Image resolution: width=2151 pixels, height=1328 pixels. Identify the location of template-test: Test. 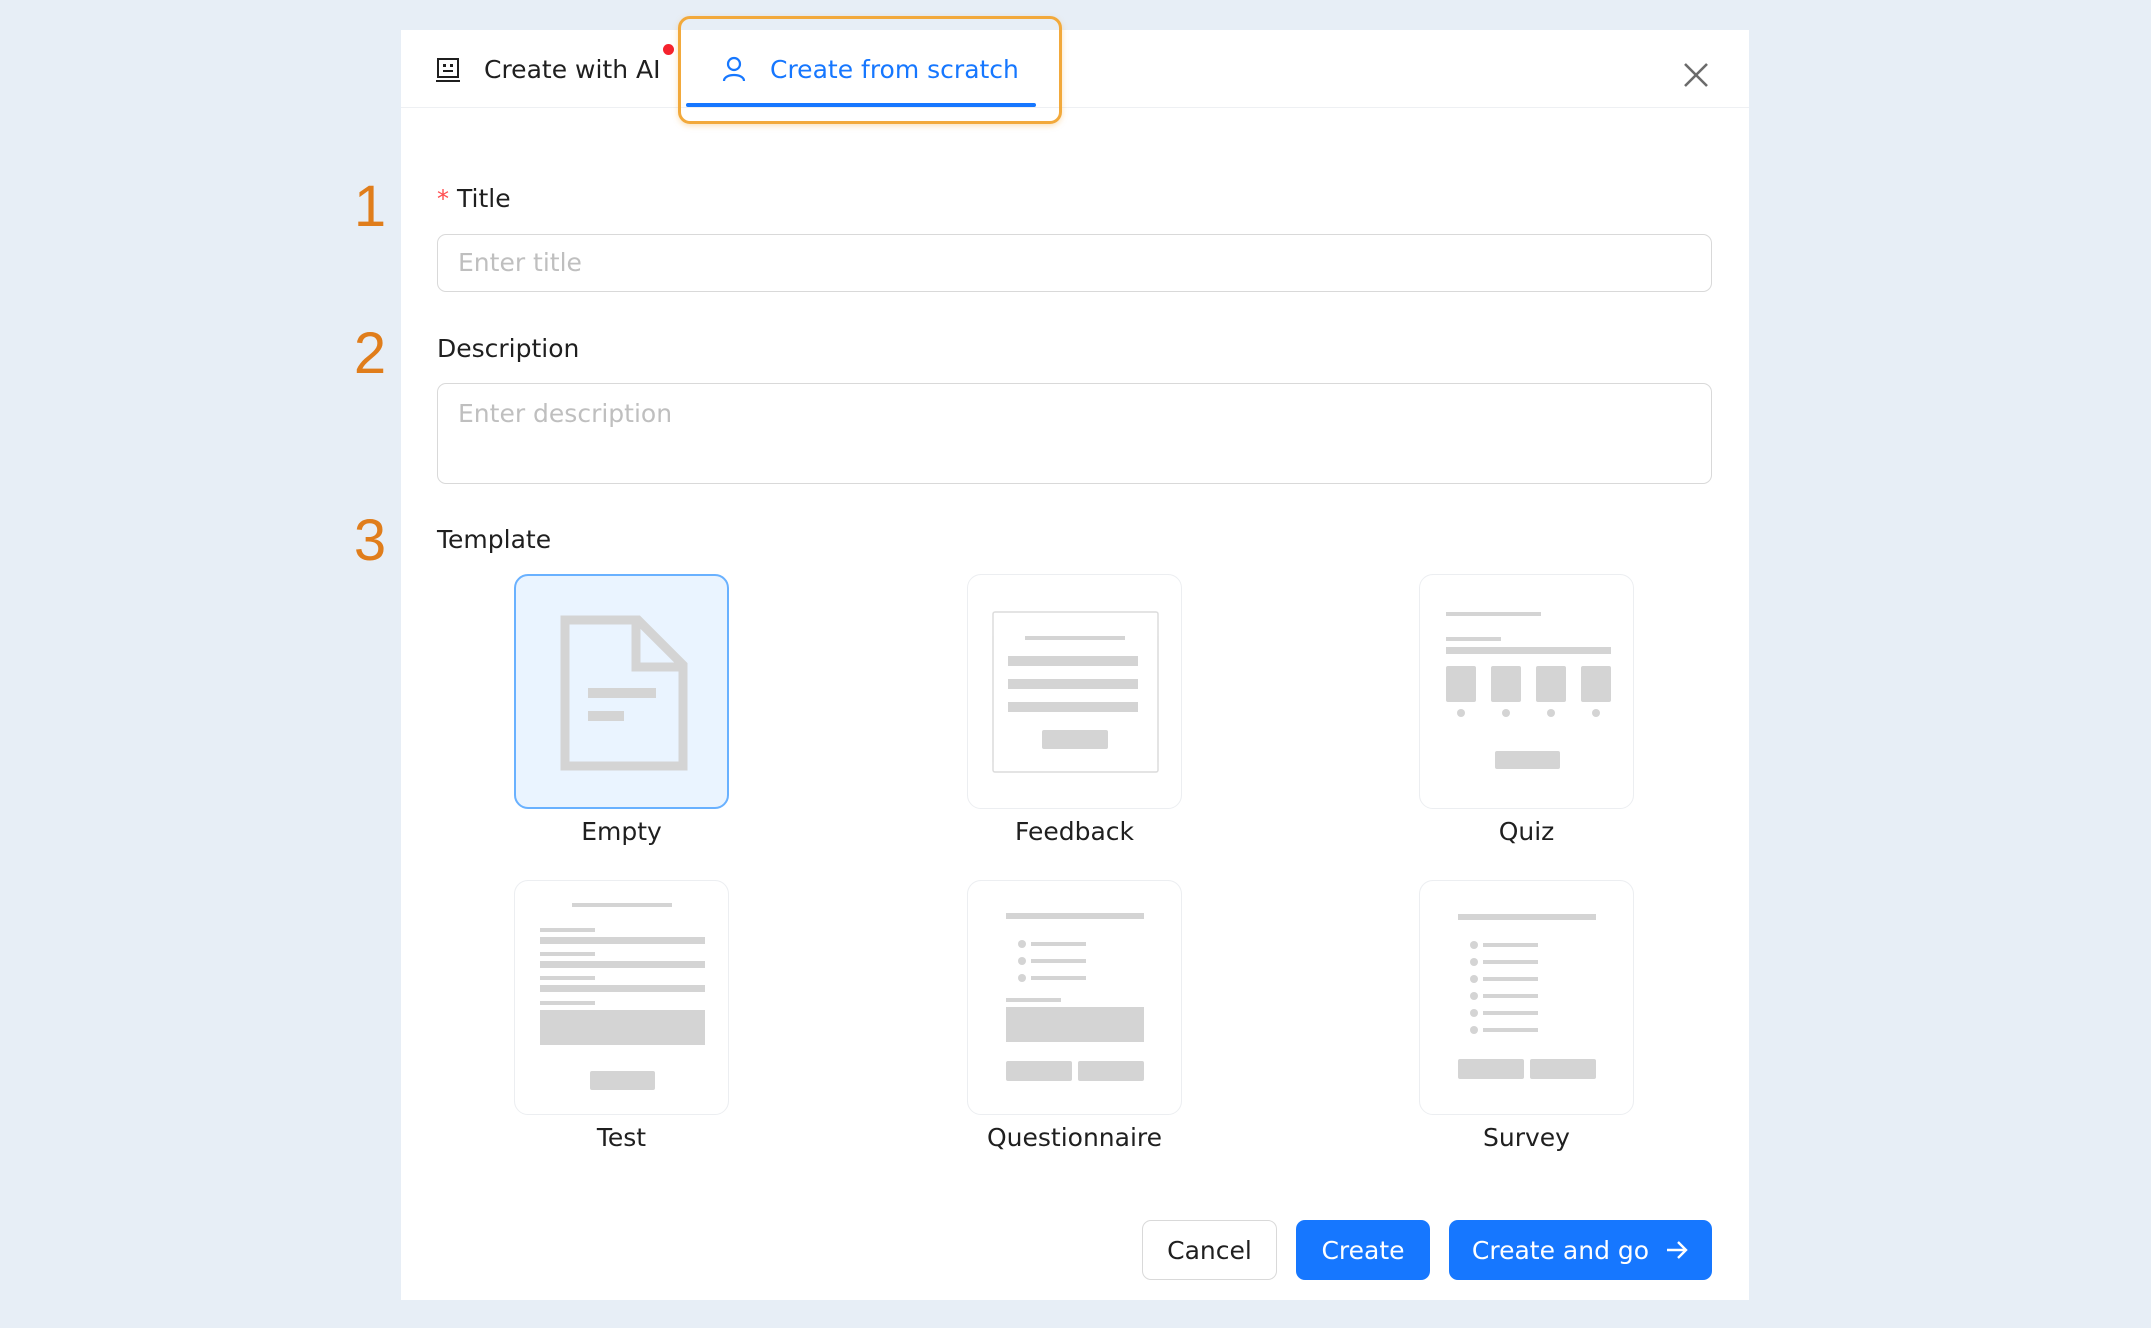
(621, 1016).